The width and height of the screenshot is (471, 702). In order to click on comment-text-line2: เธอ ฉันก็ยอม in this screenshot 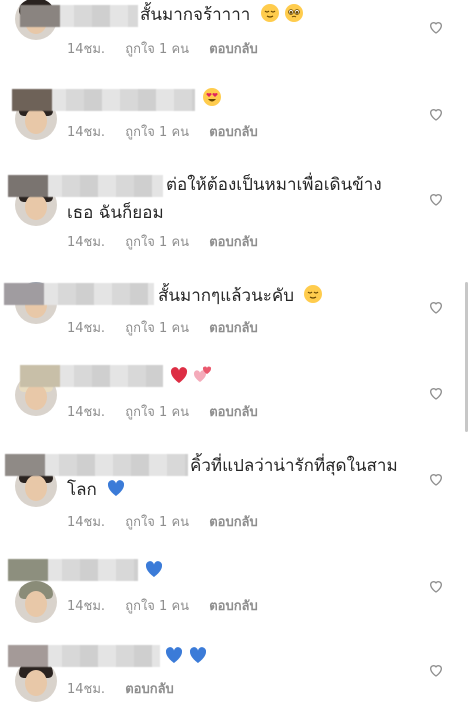, I will do `click(115, 213)`.